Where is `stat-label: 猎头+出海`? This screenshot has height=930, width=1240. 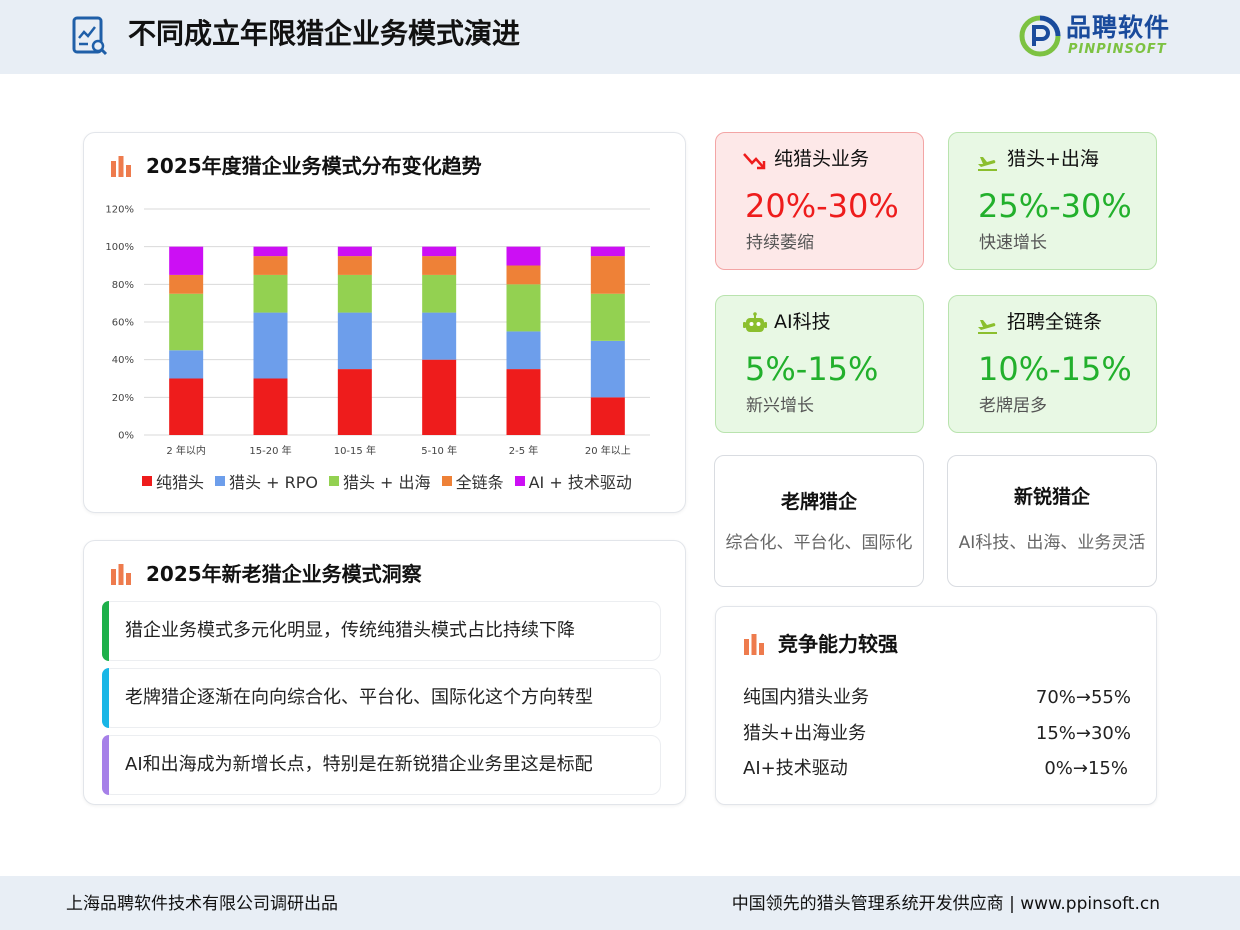 stat-label: 猎头+出海 is located at coordinates (1053, 159).